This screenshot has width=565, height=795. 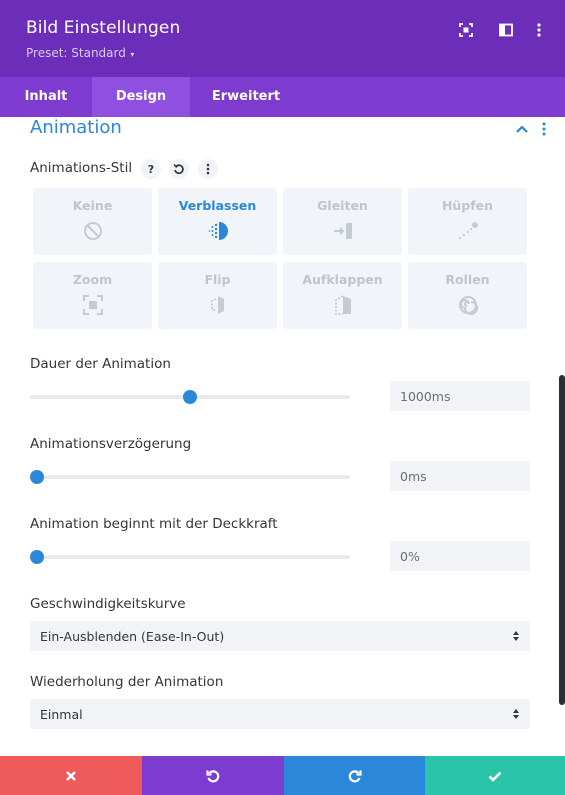 I want to click on style-option-fade: Verblassen, so click(x=217, y=221).